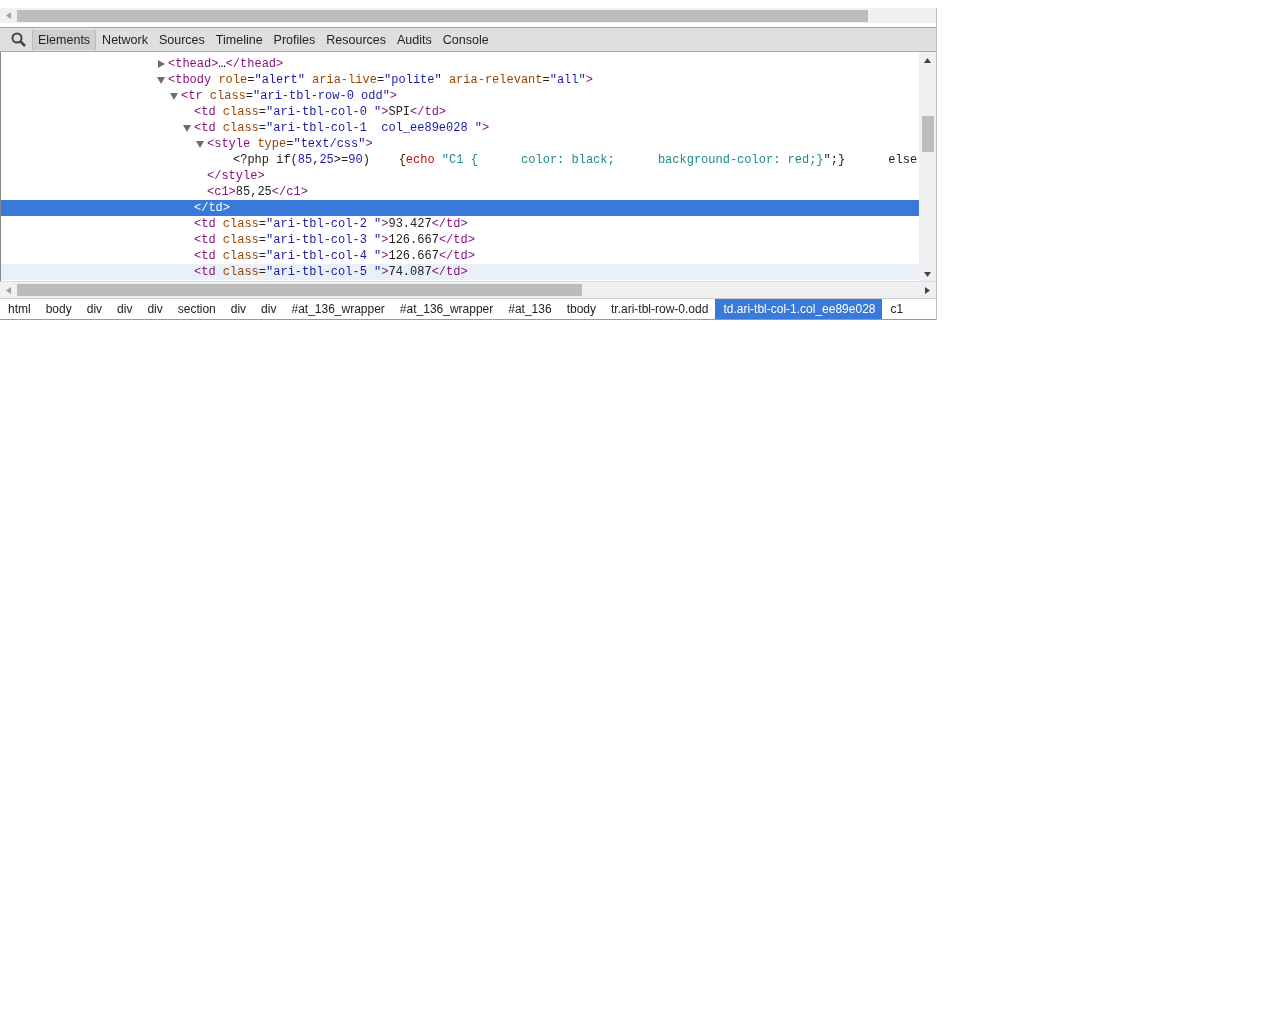 The width and height of the screenshot is (1280, 1024). Describe the element at coordinates (18, 39) in the screenshot. I see `search-icon` at that location.